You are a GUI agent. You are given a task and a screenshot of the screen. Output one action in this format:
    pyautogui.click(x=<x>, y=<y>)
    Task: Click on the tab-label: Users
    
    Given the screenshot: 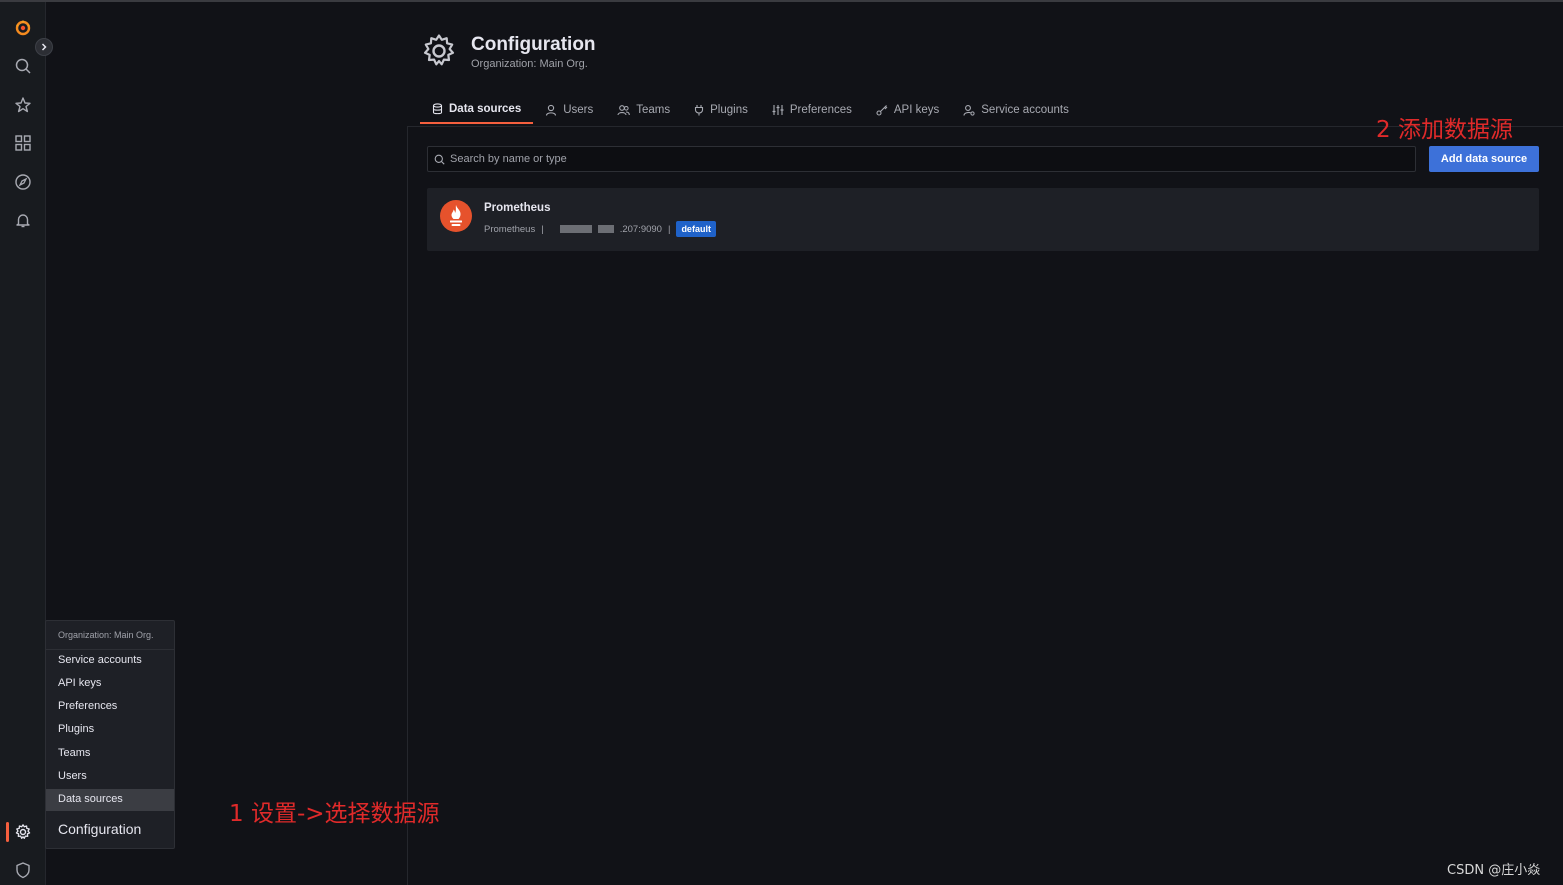 What is the action you would take?
    pyautogui.click(x=578, y=110)
    